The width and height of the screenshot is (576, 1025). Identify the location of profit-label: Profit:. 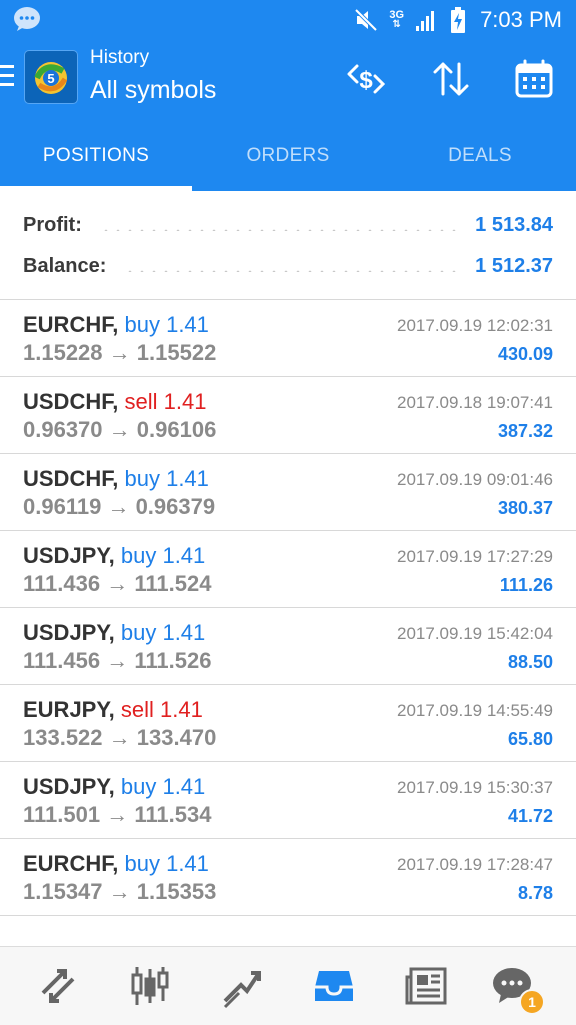
(52, 224).